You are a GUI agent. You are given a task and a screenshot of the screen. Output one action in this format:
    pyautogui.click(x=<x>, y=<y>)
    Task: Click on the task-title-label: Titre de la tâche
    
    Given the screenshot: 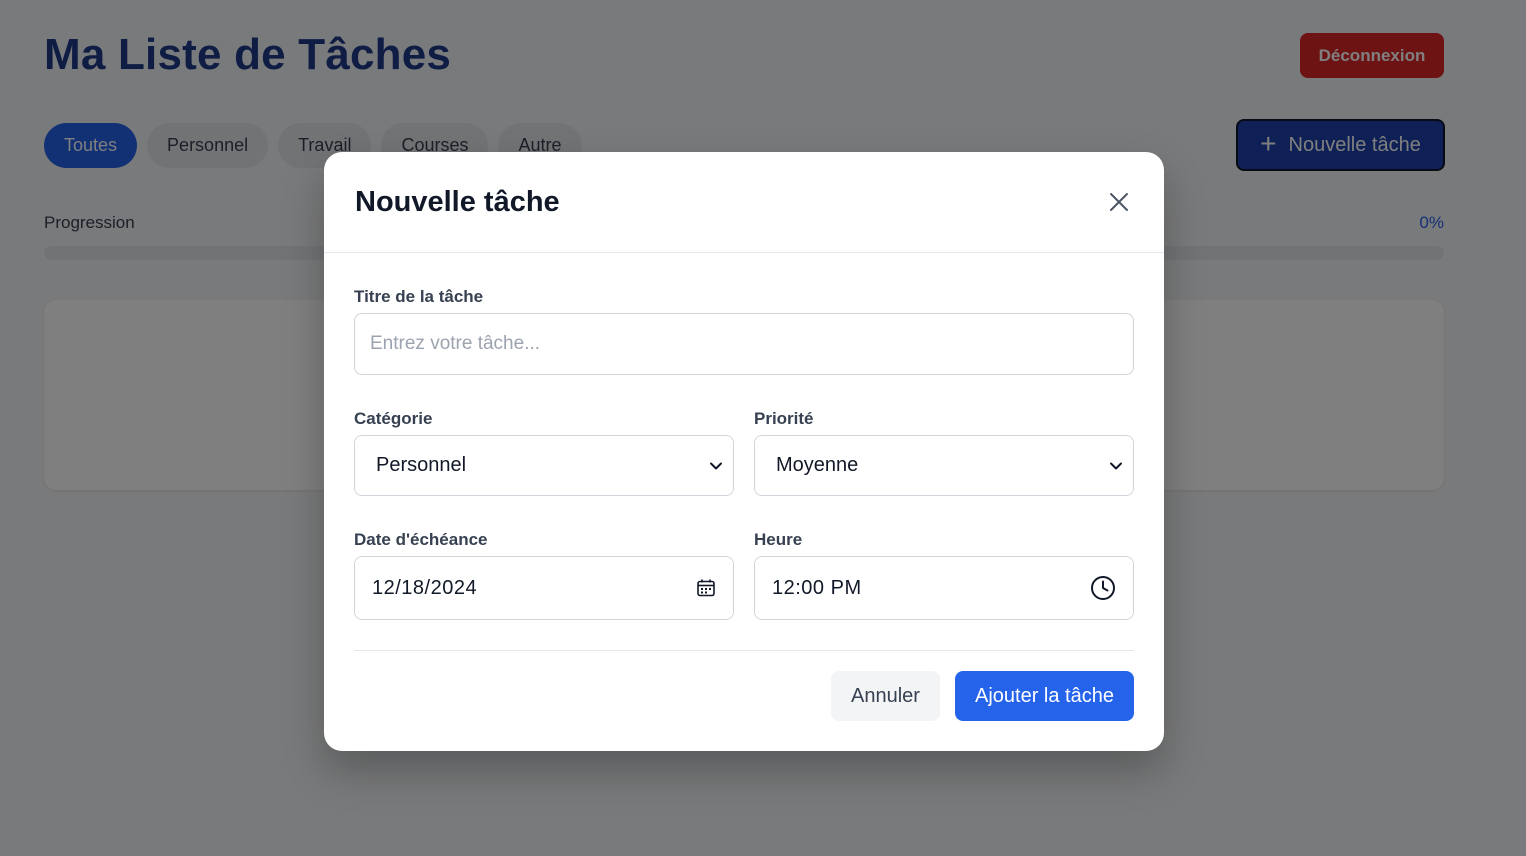 What is the action you would take?
    pyautogui.click(x=419, y=296)
    